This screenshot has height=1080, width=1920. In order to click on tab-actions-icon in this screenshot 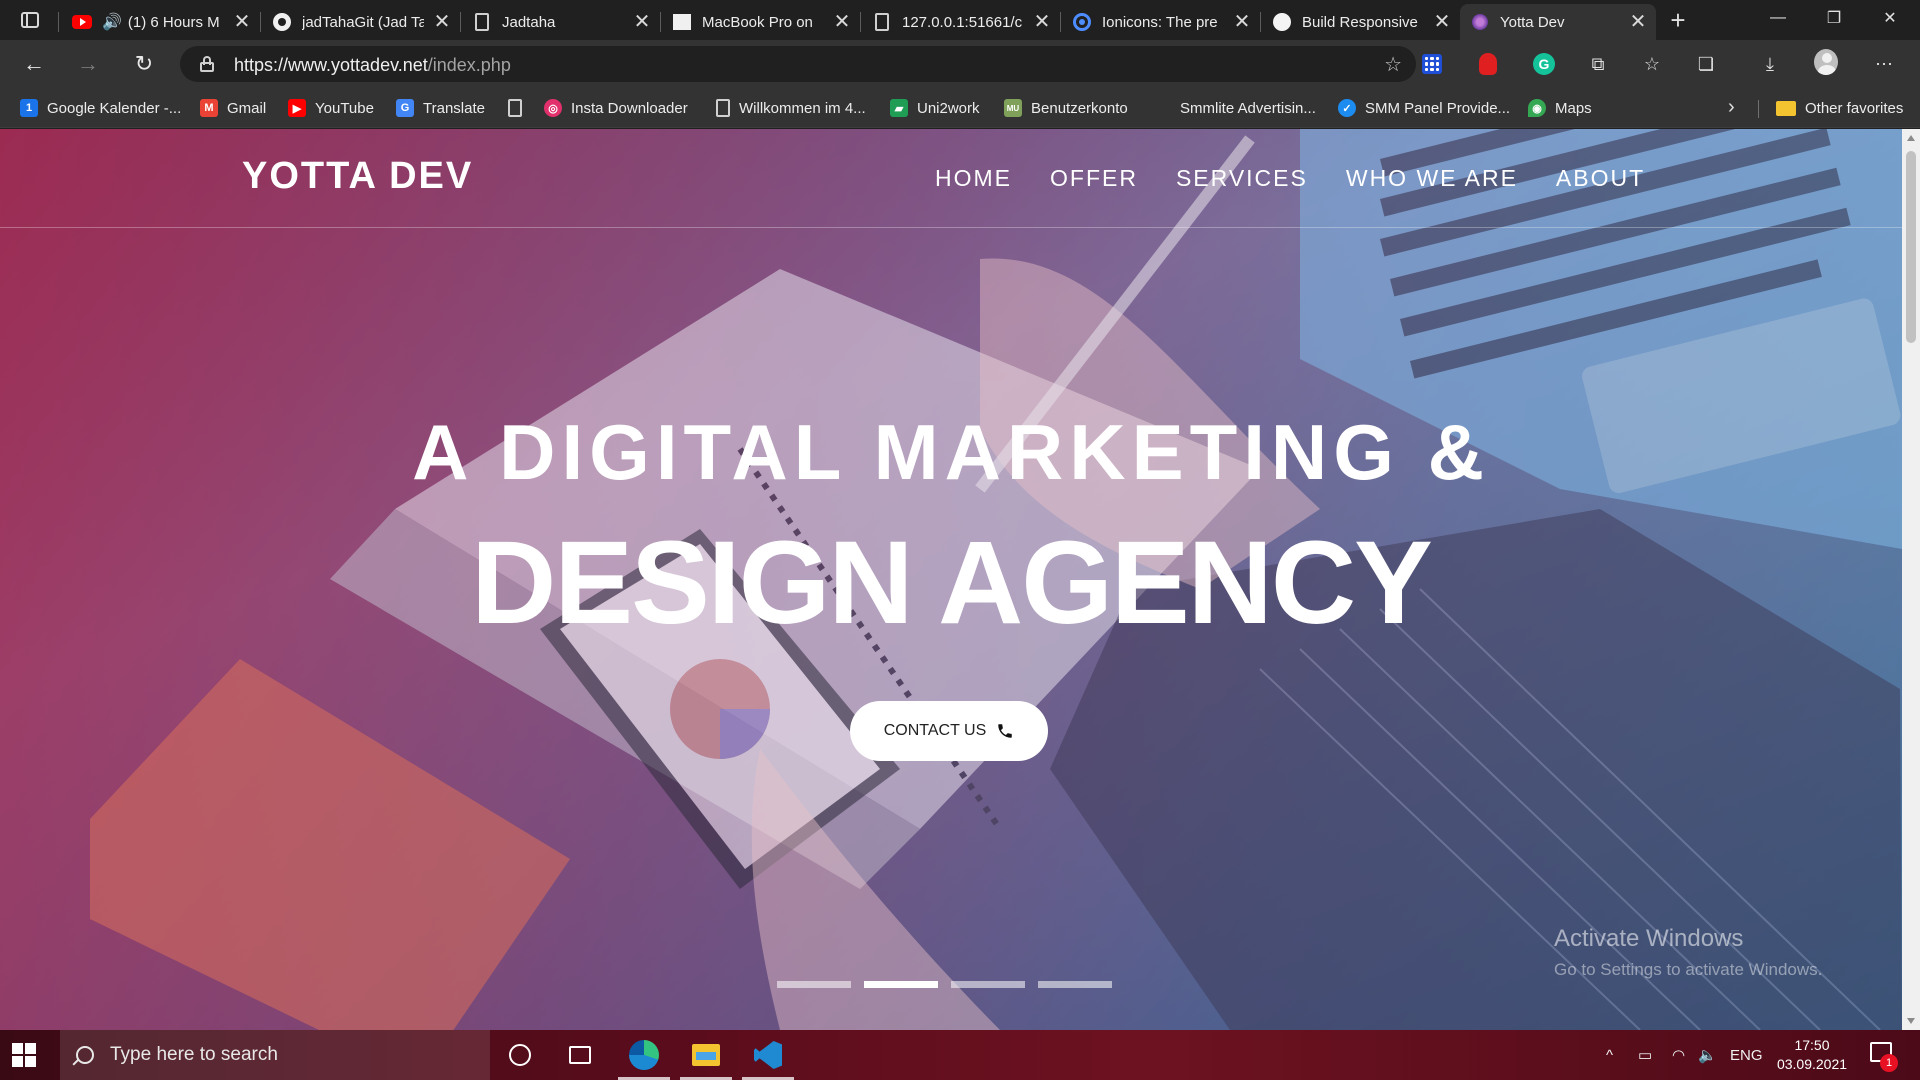, I will do `click(30, 20)`.